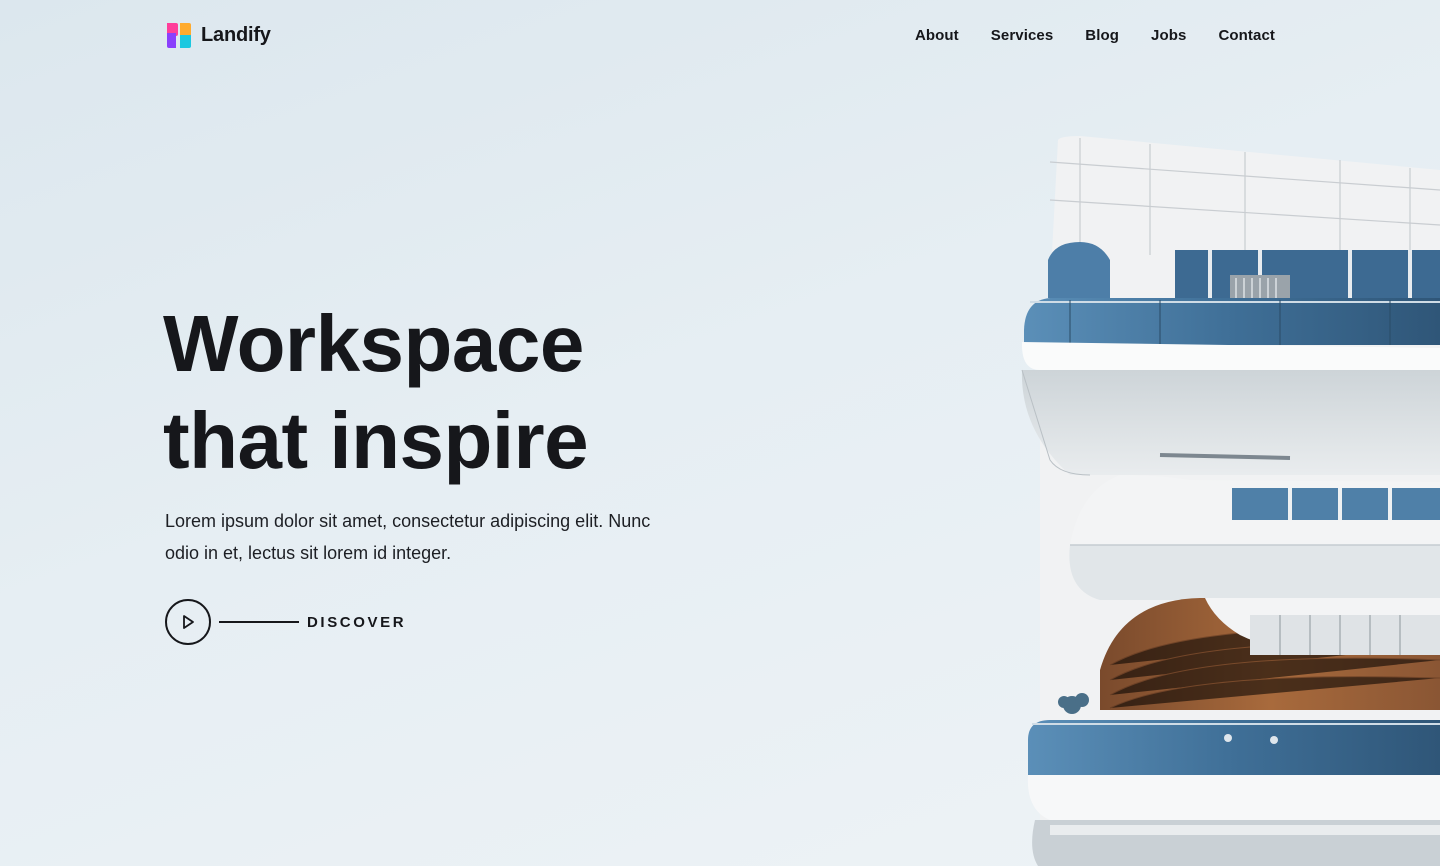  What do you see at coordinates (236, 35) in the screenshot?
I see `brand-name: Landify` at bounding box center [236, 35].